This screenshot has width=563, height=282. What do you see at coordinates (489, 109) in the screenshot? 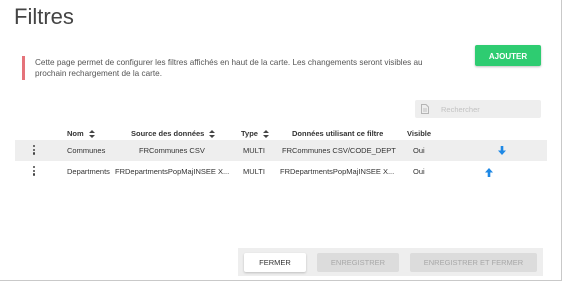
I see `search-input` at bounding box center [489, 109].